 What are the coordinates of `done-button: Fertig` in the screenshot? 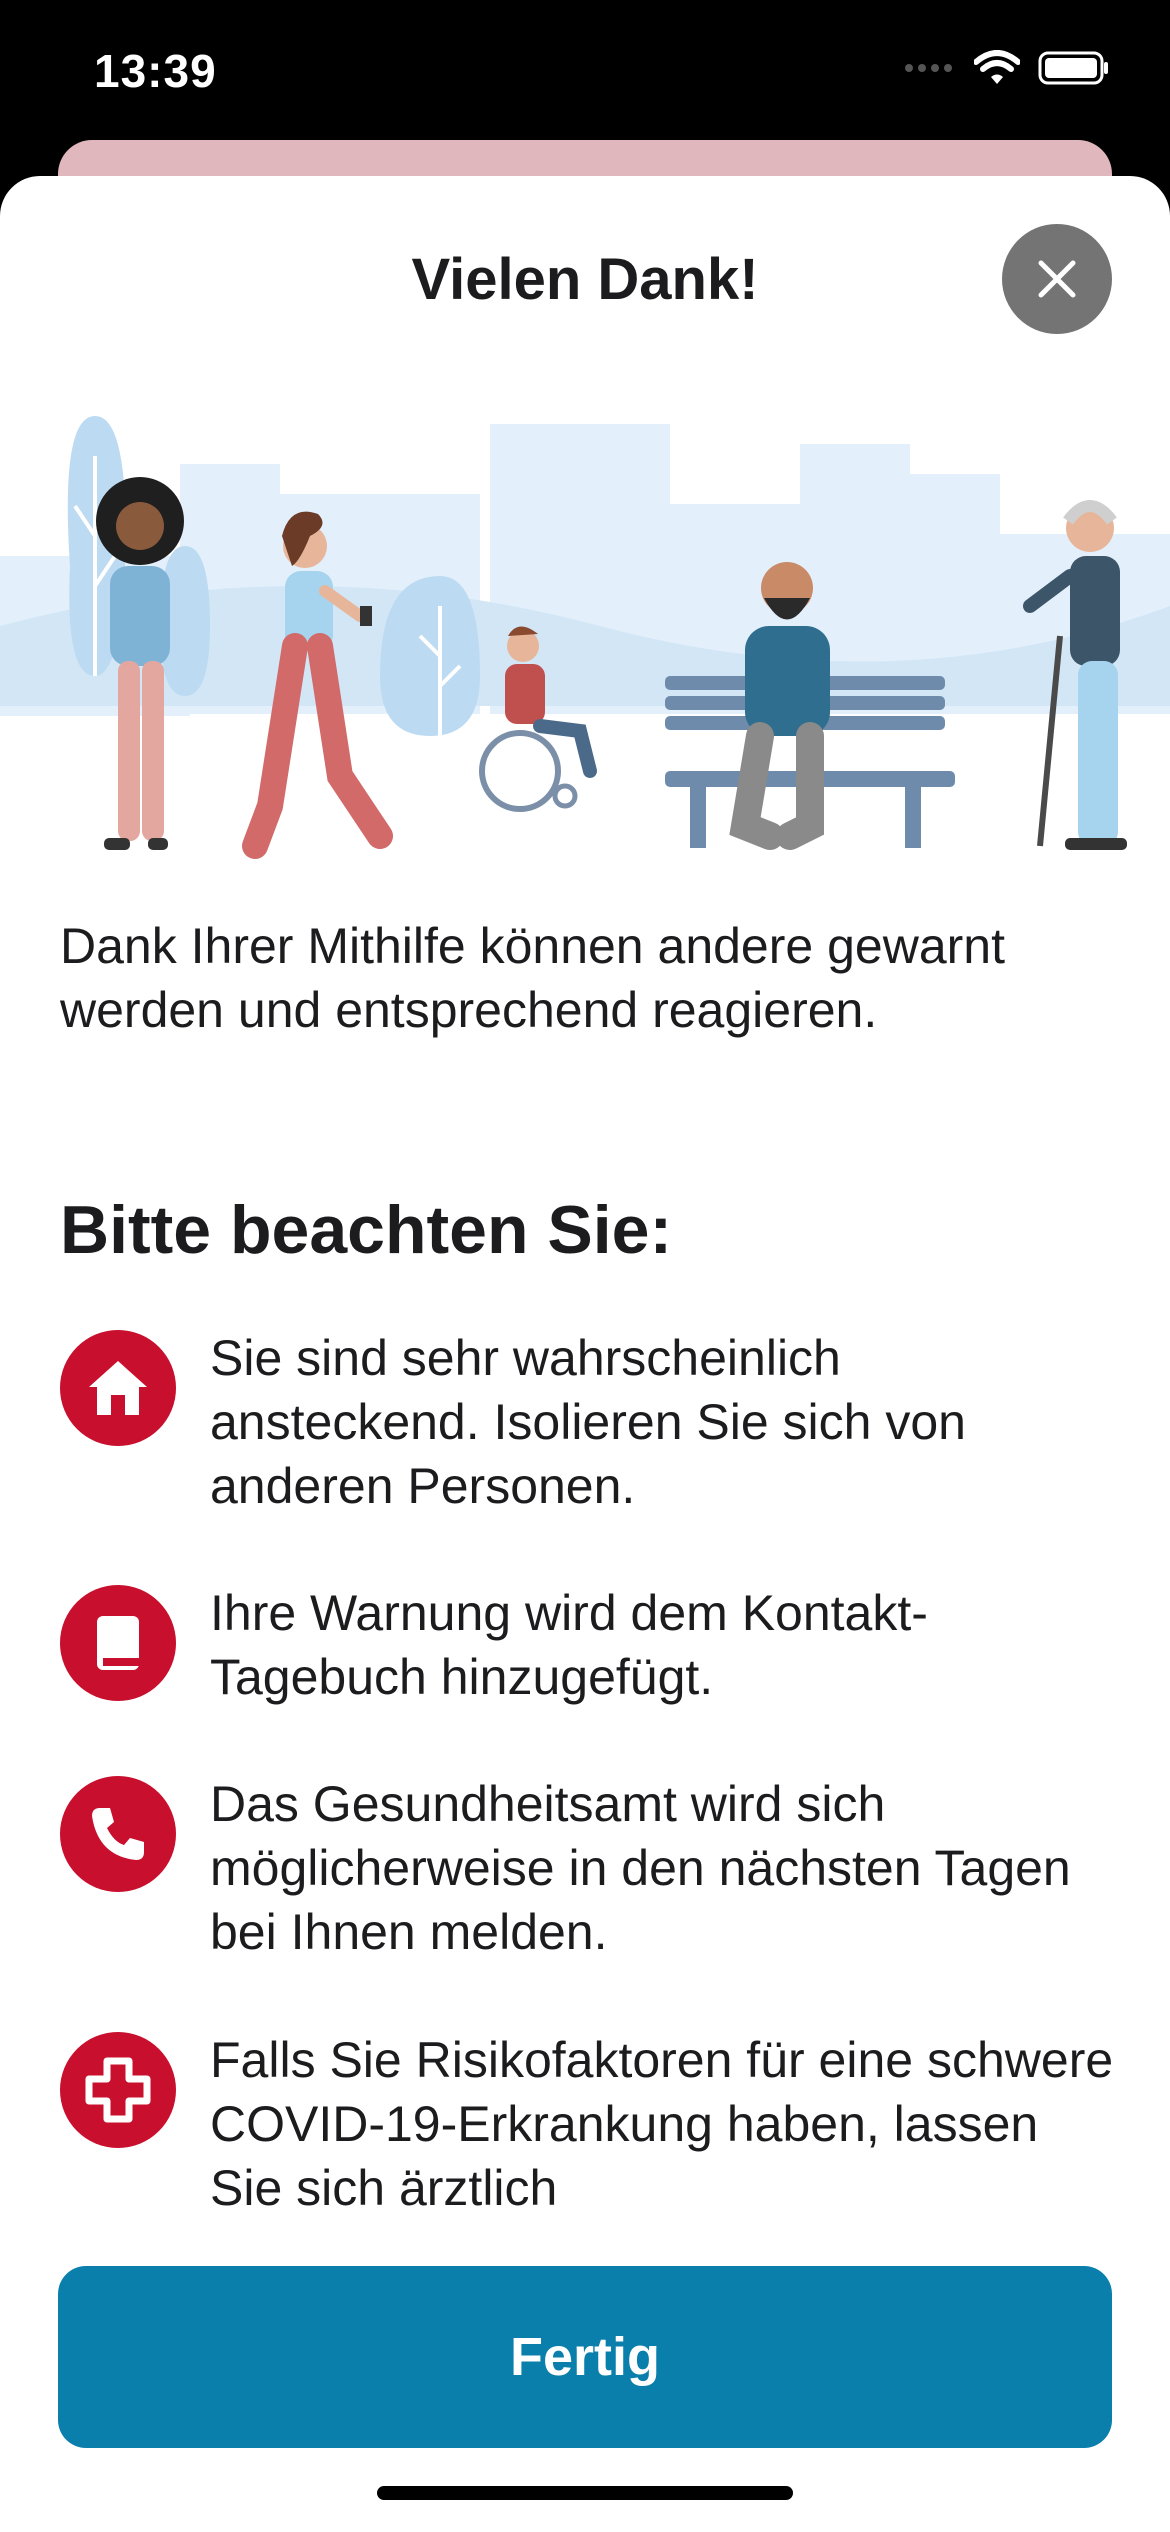 It's located at (585, 2357).